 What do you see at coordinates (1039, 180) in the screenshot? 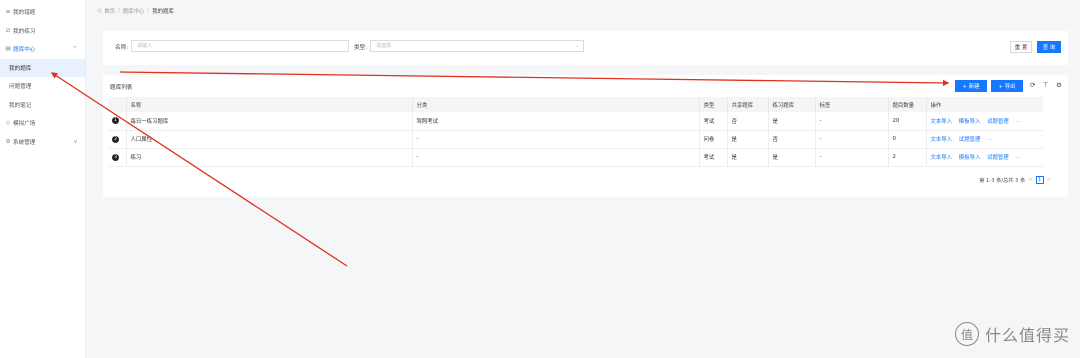
I see `page-number-button: 1` at bounding box center [1039, 180].